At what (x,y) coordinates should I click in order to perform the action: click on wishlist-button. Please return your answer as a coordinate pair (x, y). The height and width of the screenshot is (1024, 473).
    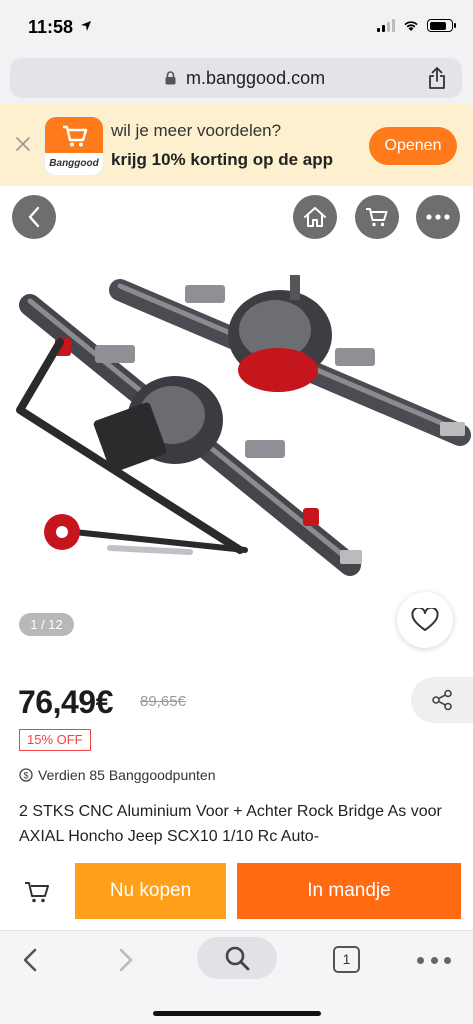
    Looking at the image, I should click on (425, 620).